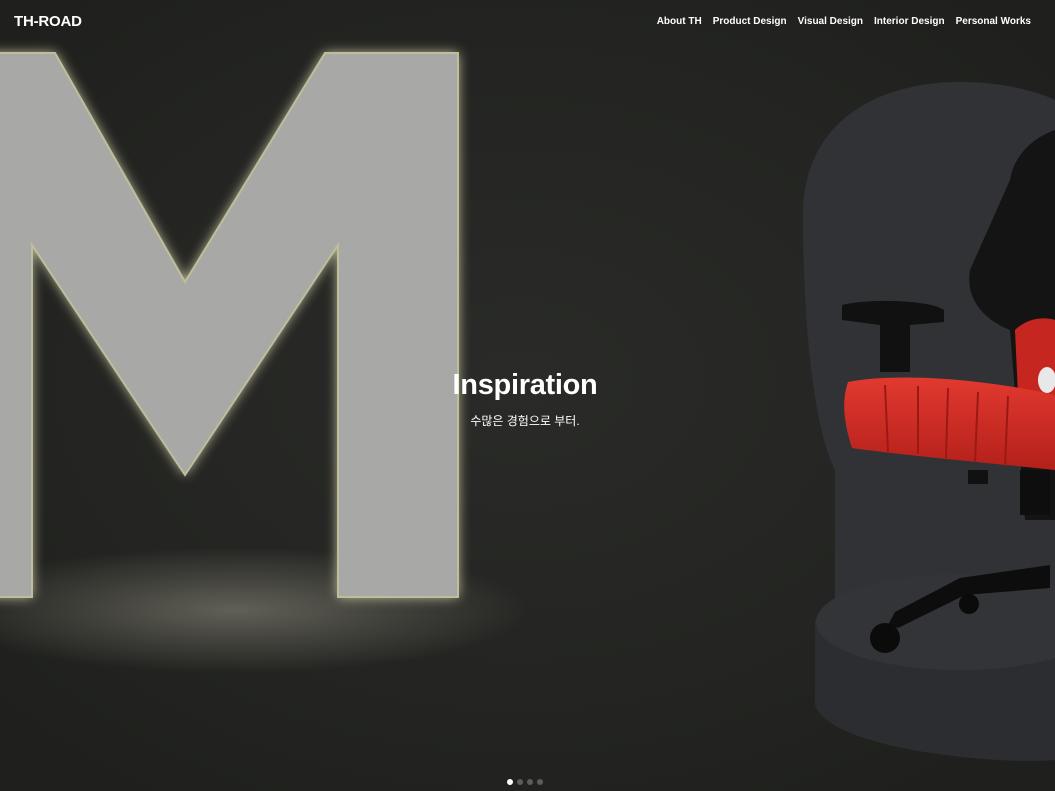  I want to click on hero-copy: Inspiration 수많은 경험으로 부터., so click(525, 398).